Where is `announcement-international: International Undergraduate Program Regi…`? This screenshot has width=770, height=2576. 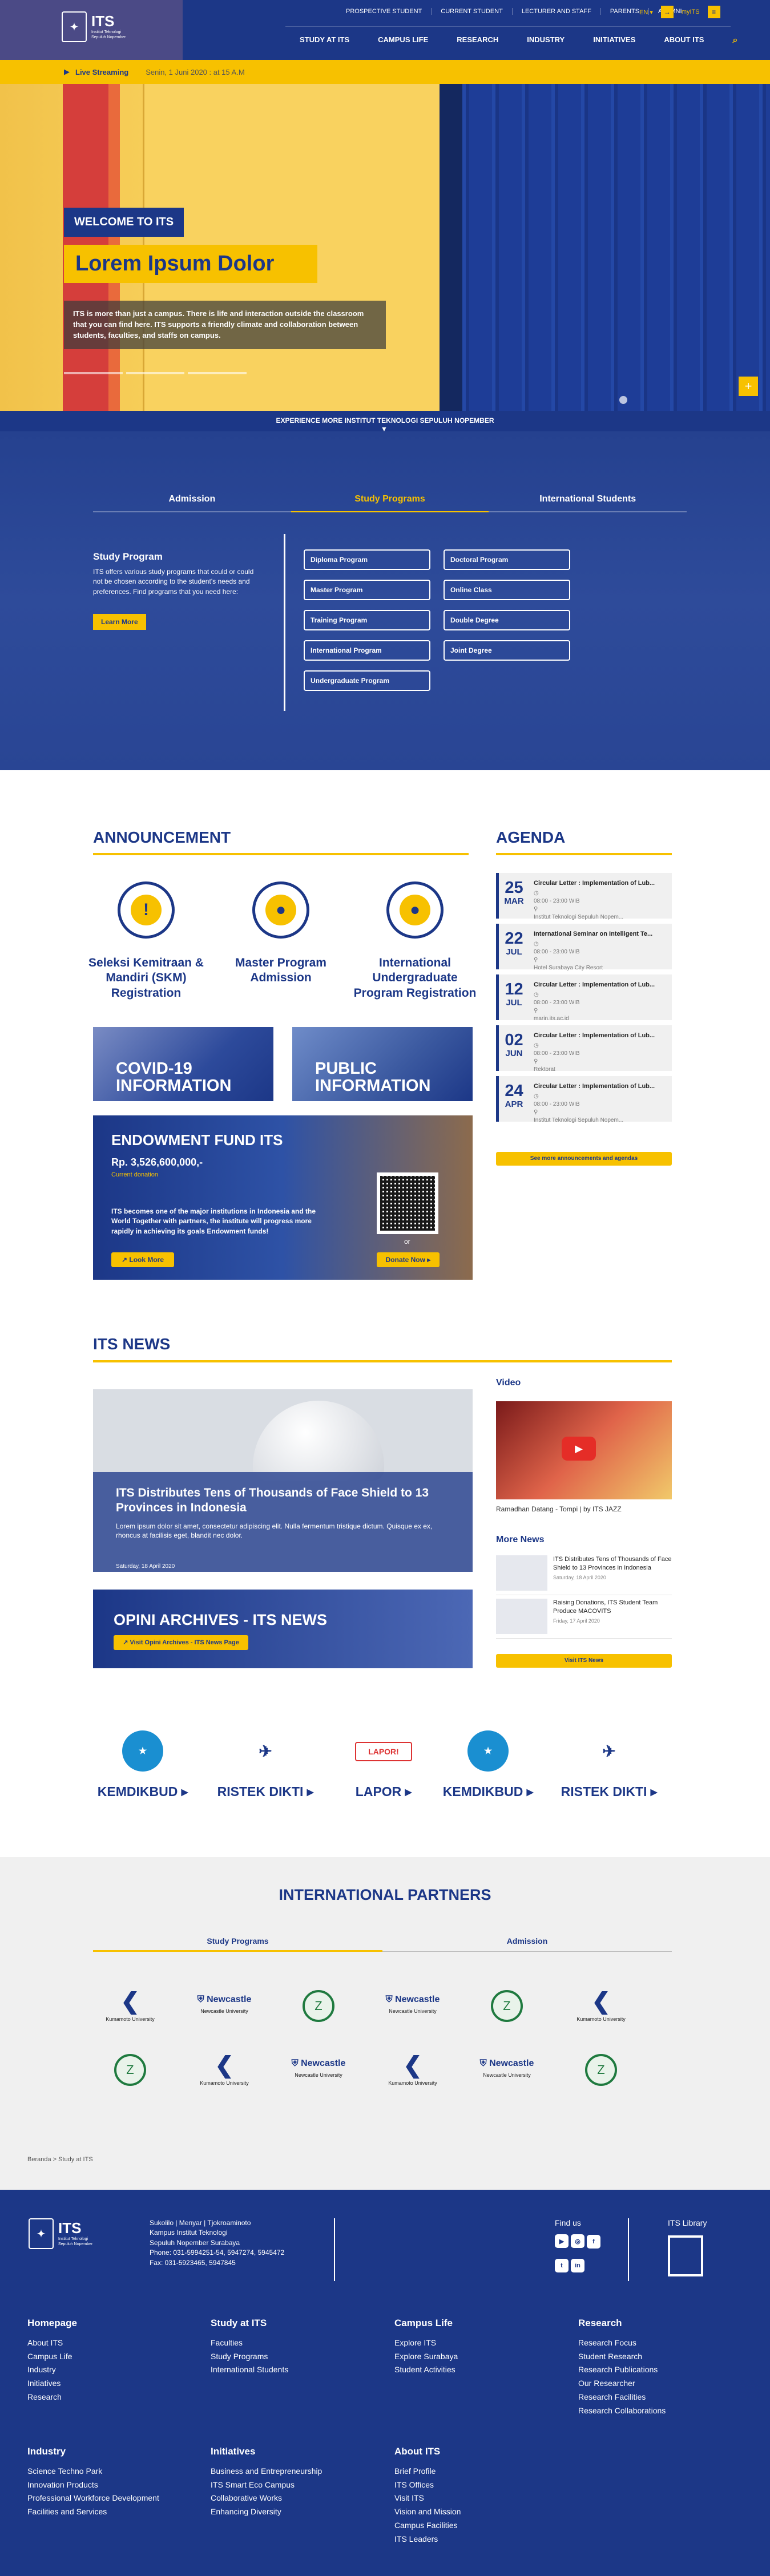
announcement-international: International Undergraduate Program Regi… is located at coordinates (415, 979).